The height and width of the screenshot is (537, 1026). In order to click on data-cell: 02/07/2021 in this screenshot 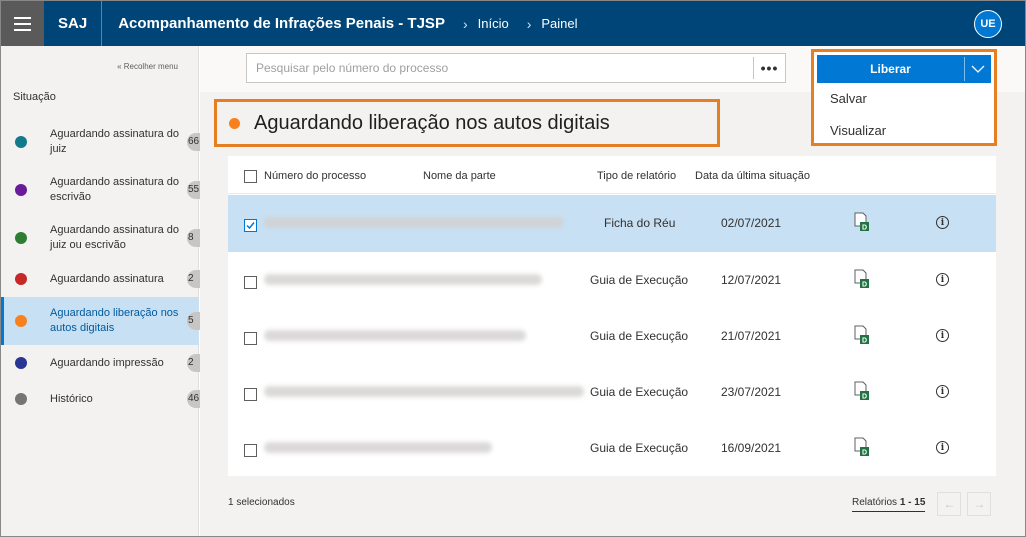, I will do `click(751, 223)`.